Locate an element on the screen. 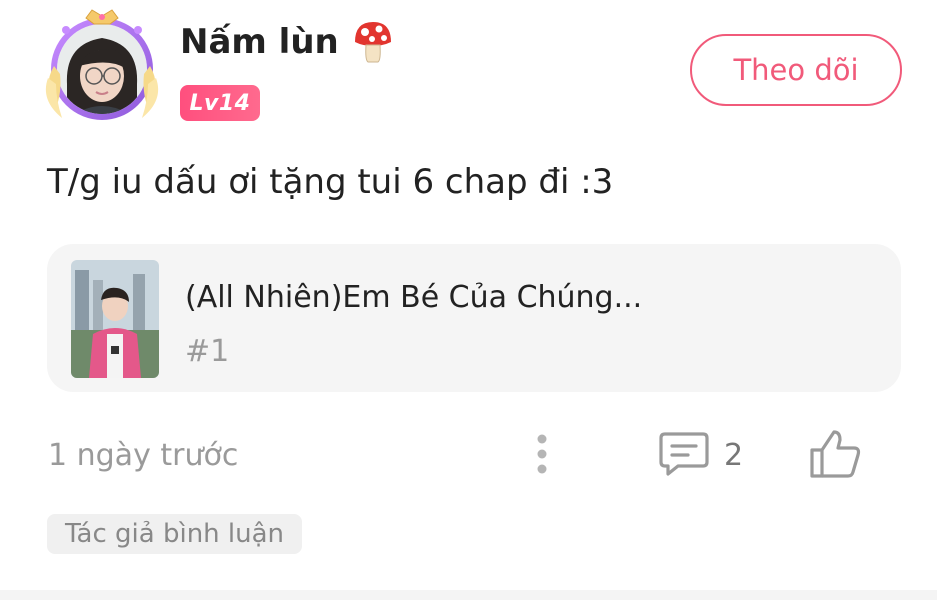  mushroom-icon is located at coordinates (372, 42).